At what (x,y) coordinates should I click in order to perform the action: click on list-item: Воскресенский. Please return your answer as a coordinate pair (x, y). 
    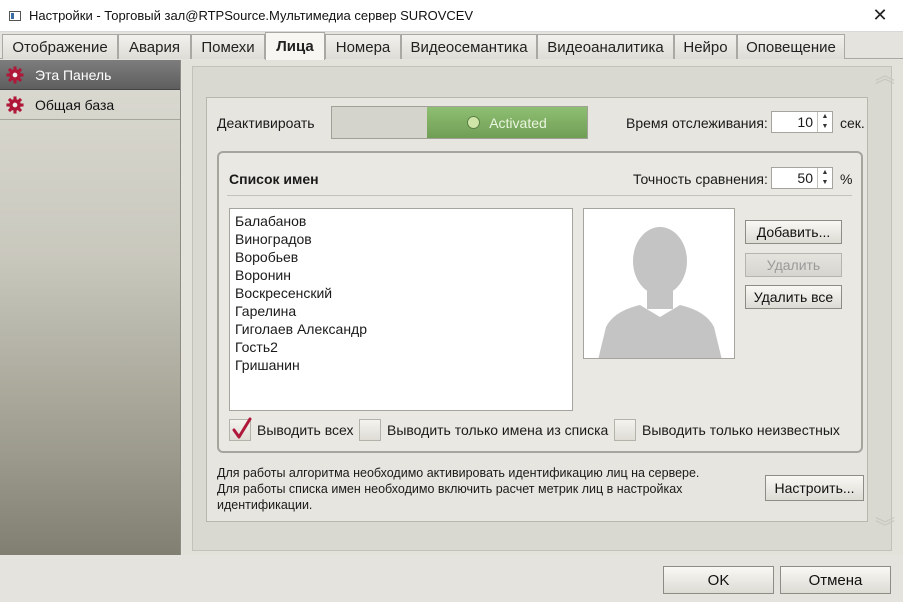
    Looking at the image, I should click on (401, 293).